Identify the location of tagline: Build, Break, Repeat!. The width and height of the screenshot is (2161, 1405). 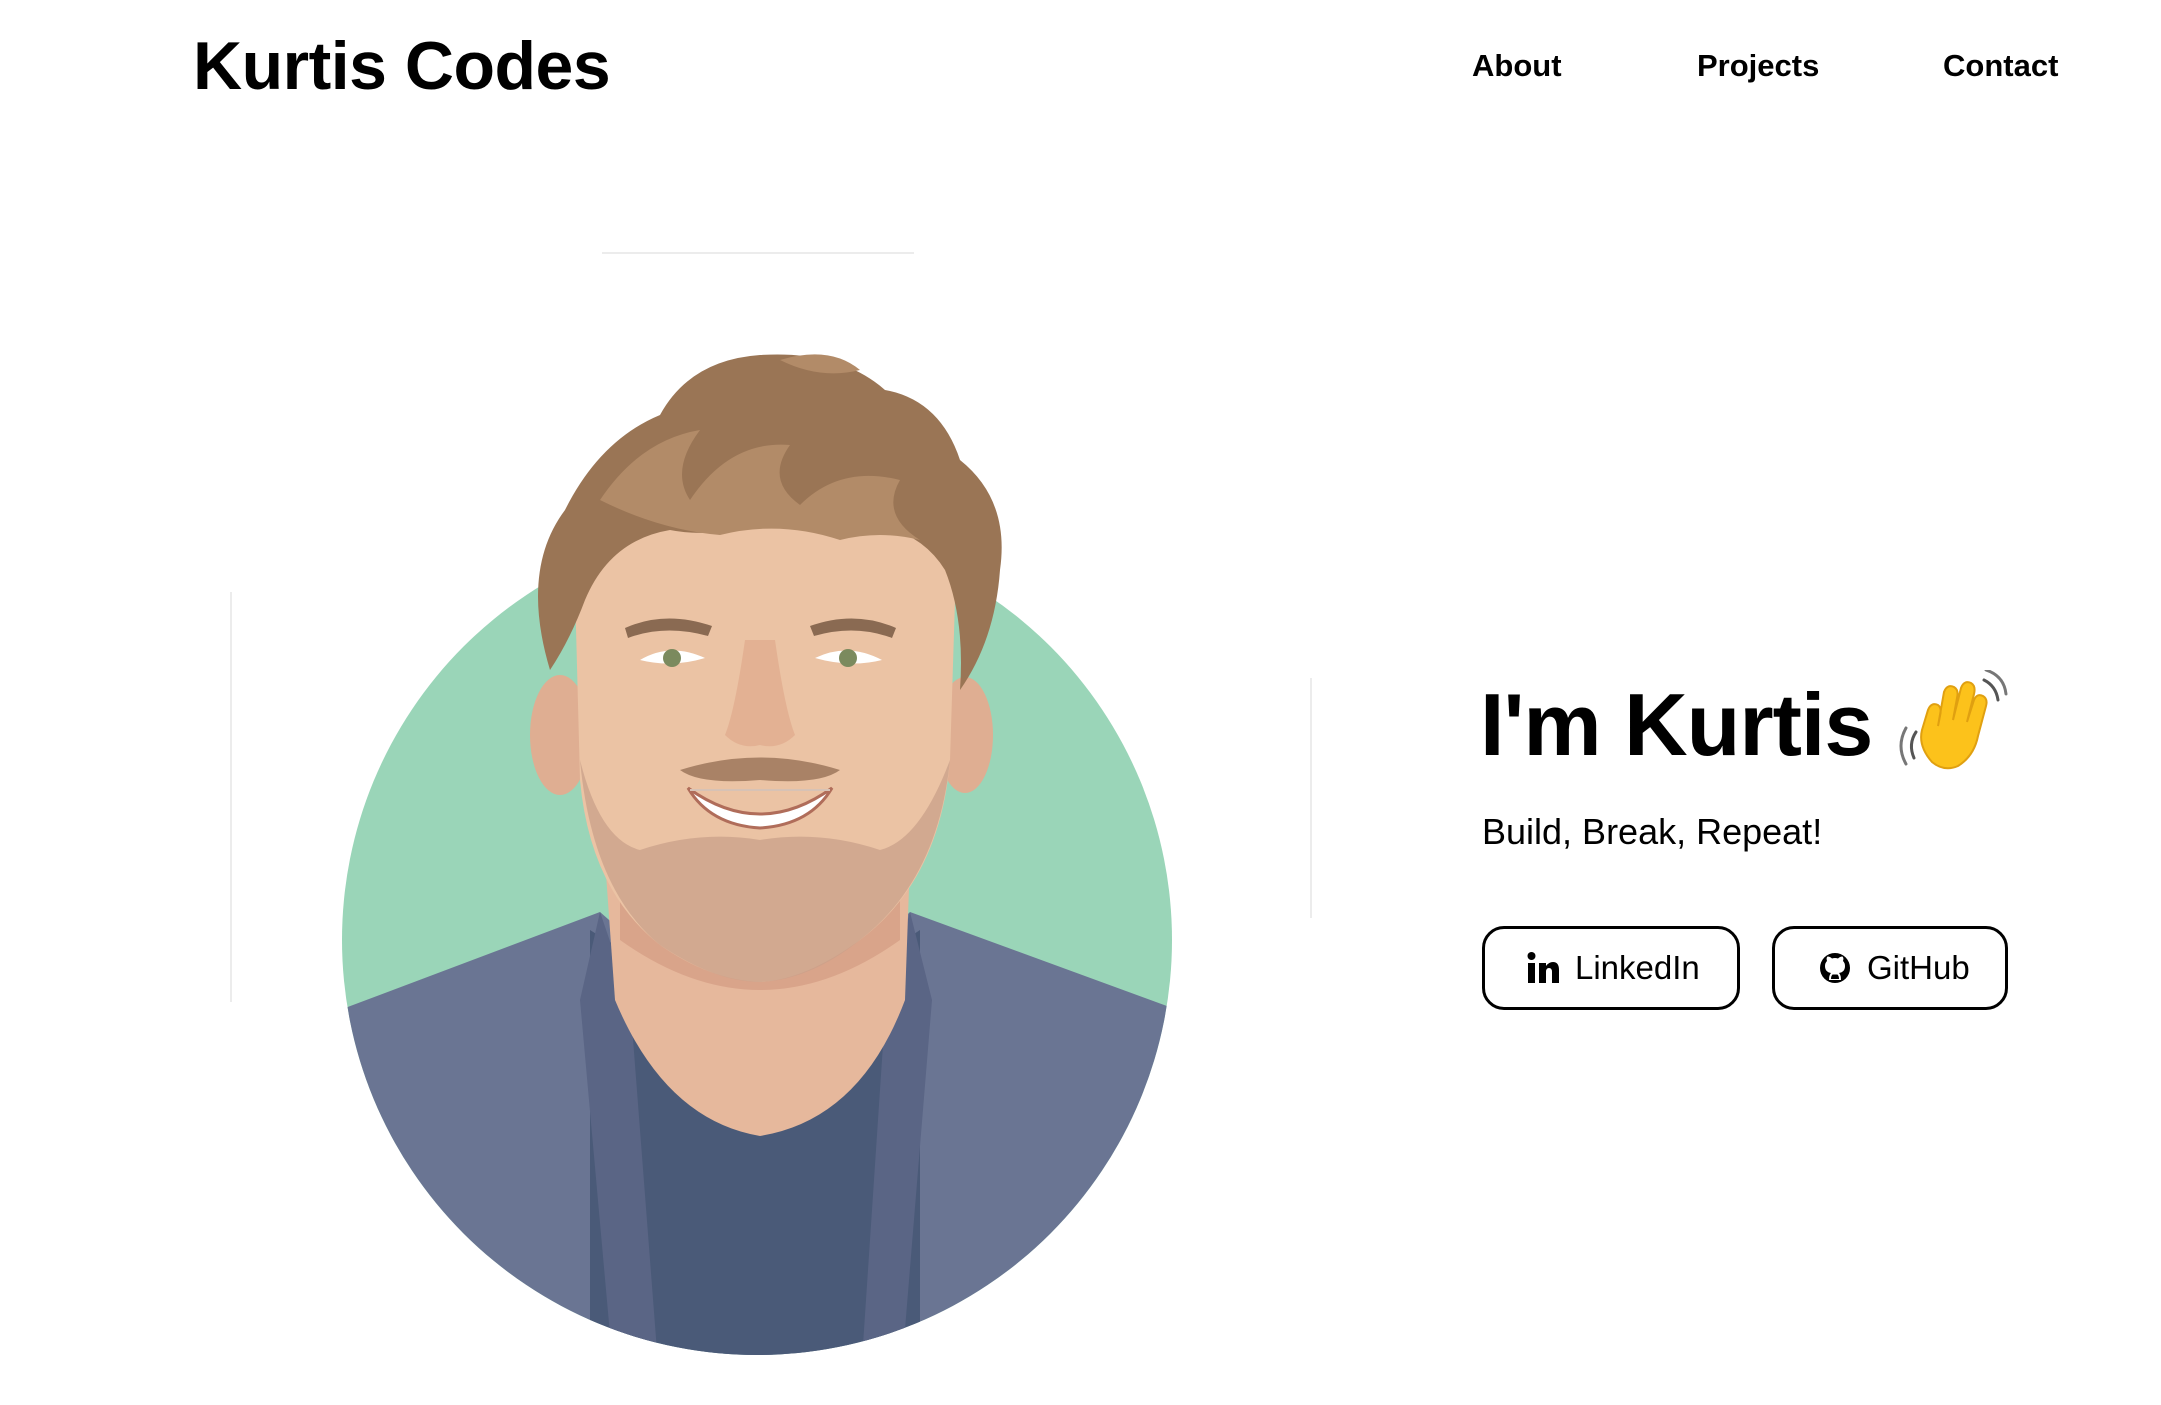
(1652, 831).